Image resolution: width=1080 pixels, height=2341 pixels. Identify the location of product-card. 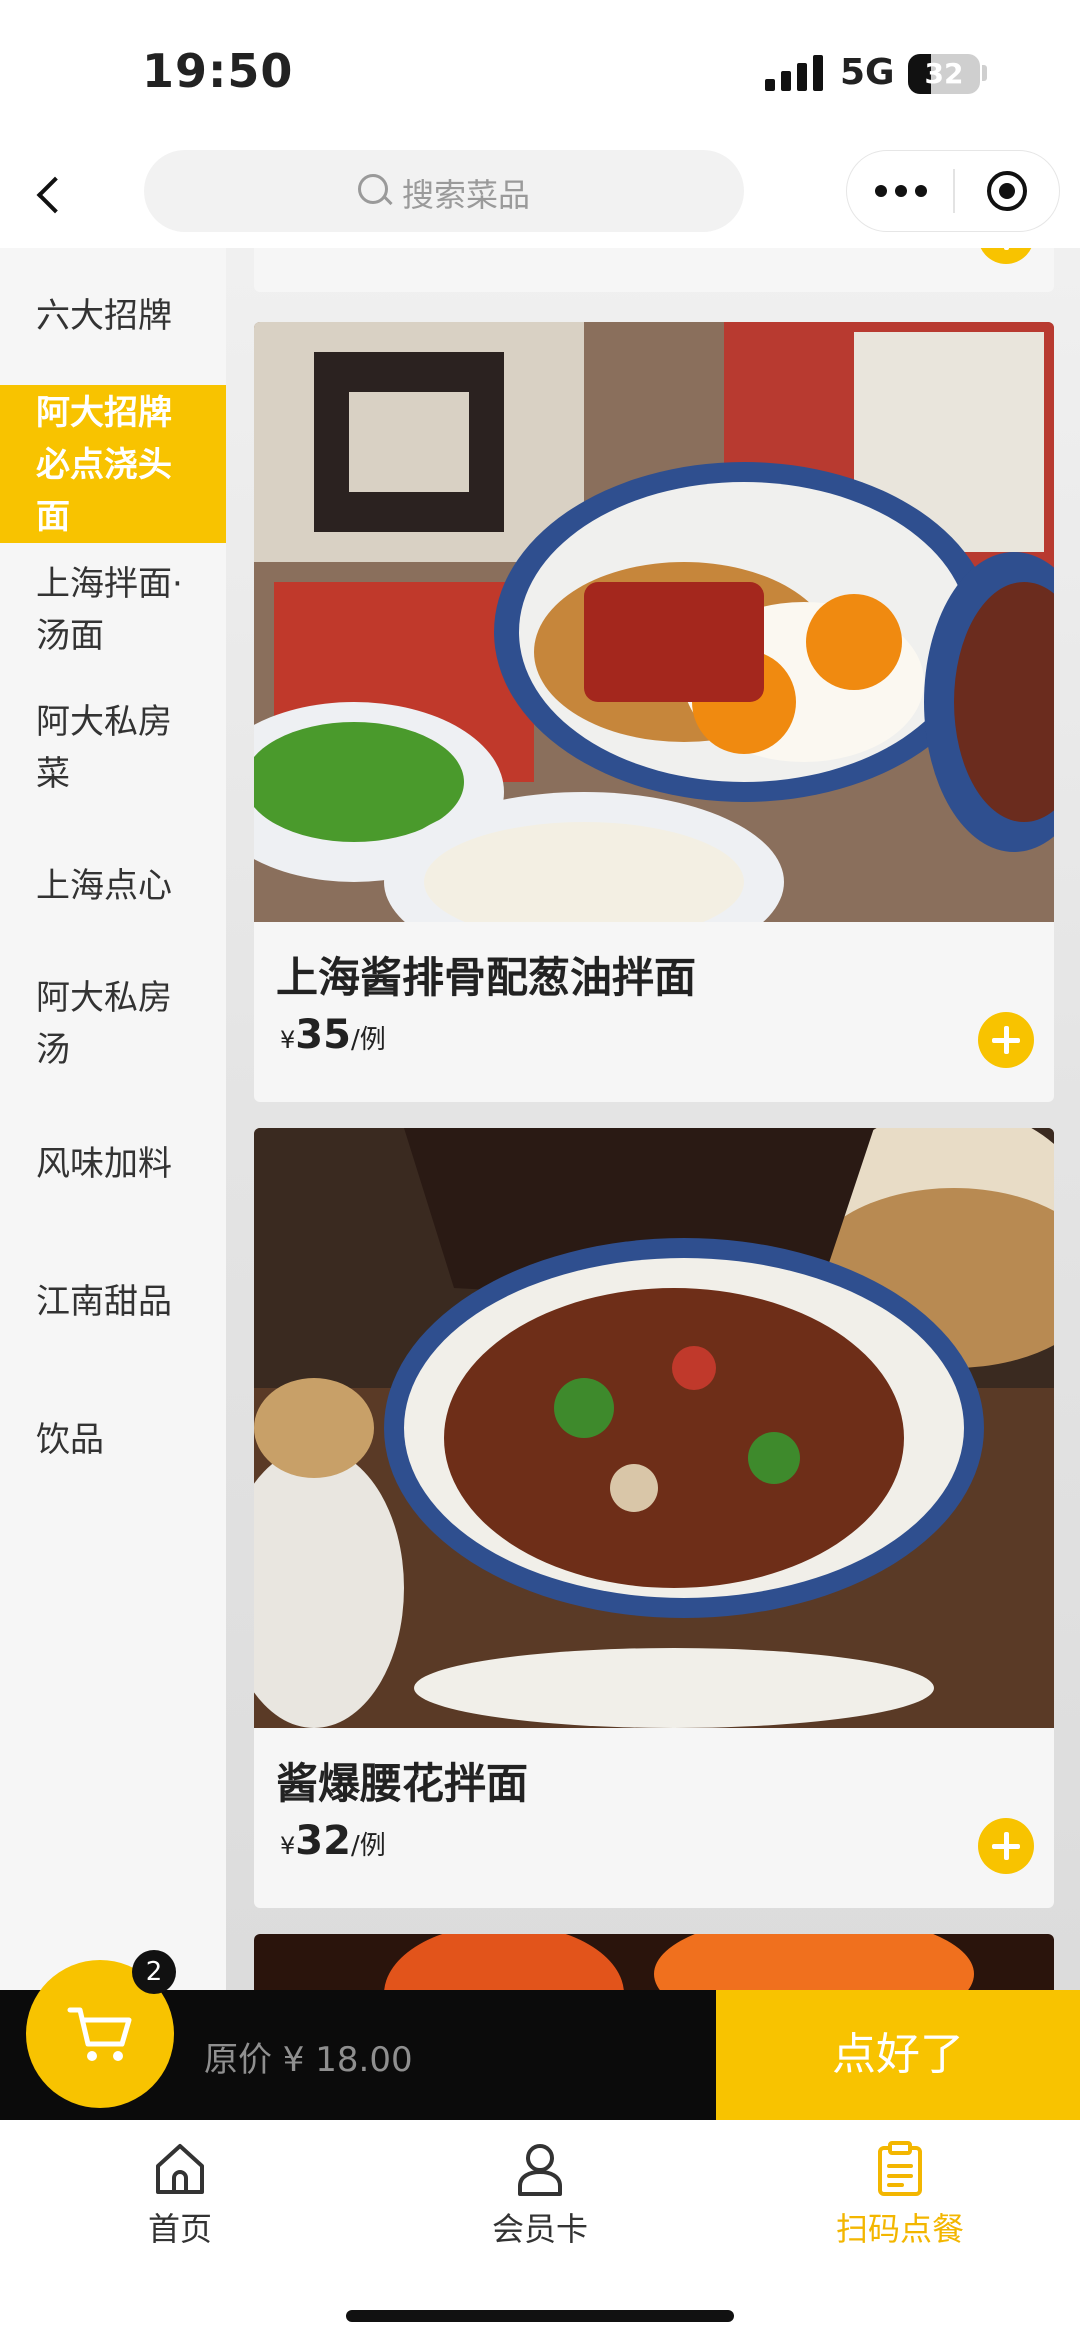
(654, 1962).